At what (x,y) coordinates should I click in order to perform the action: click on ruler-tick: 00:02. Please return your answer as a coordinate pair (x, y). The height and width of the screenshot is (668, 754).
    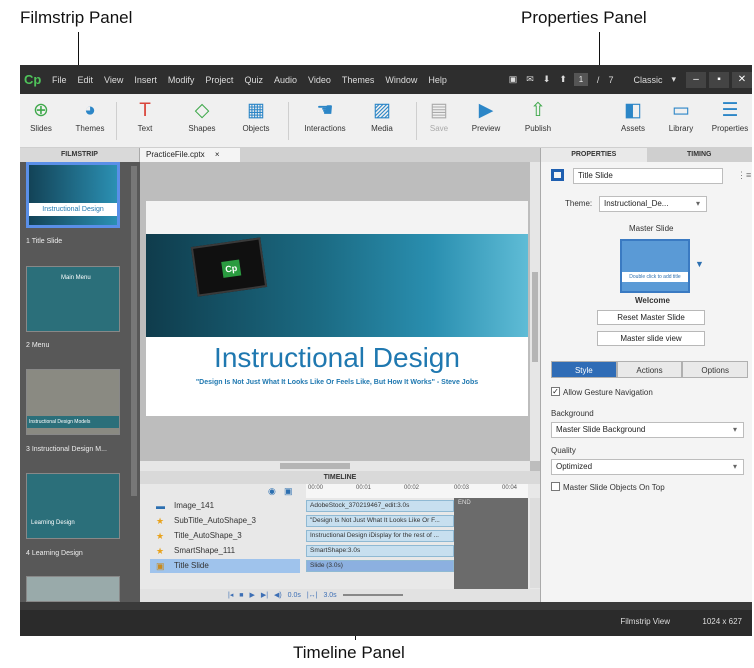
    Looking at the image, I should click on (412, 488).